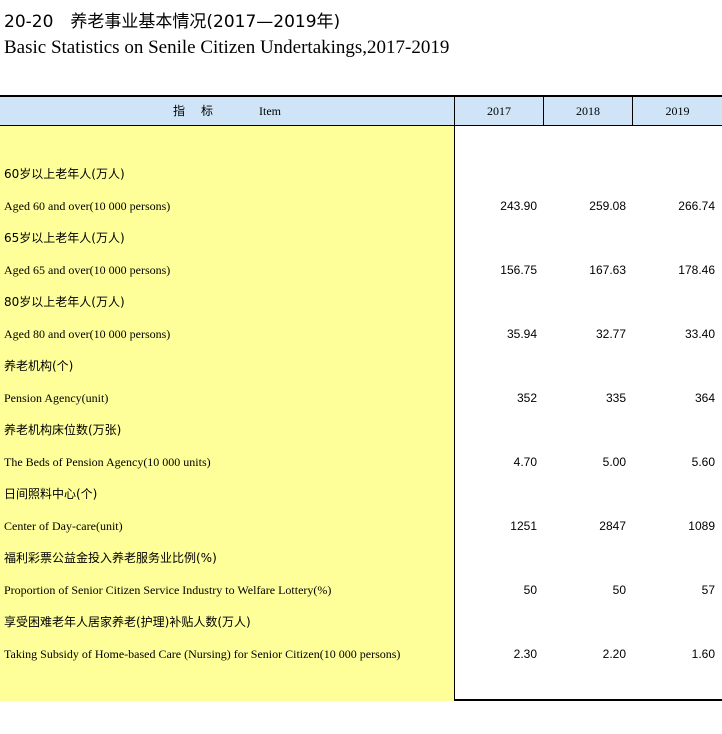  What do you see at coordinates (614, 462) in the screenshot?
I see `cell-value-2018: 5.00` at bounding box center [614, 462].